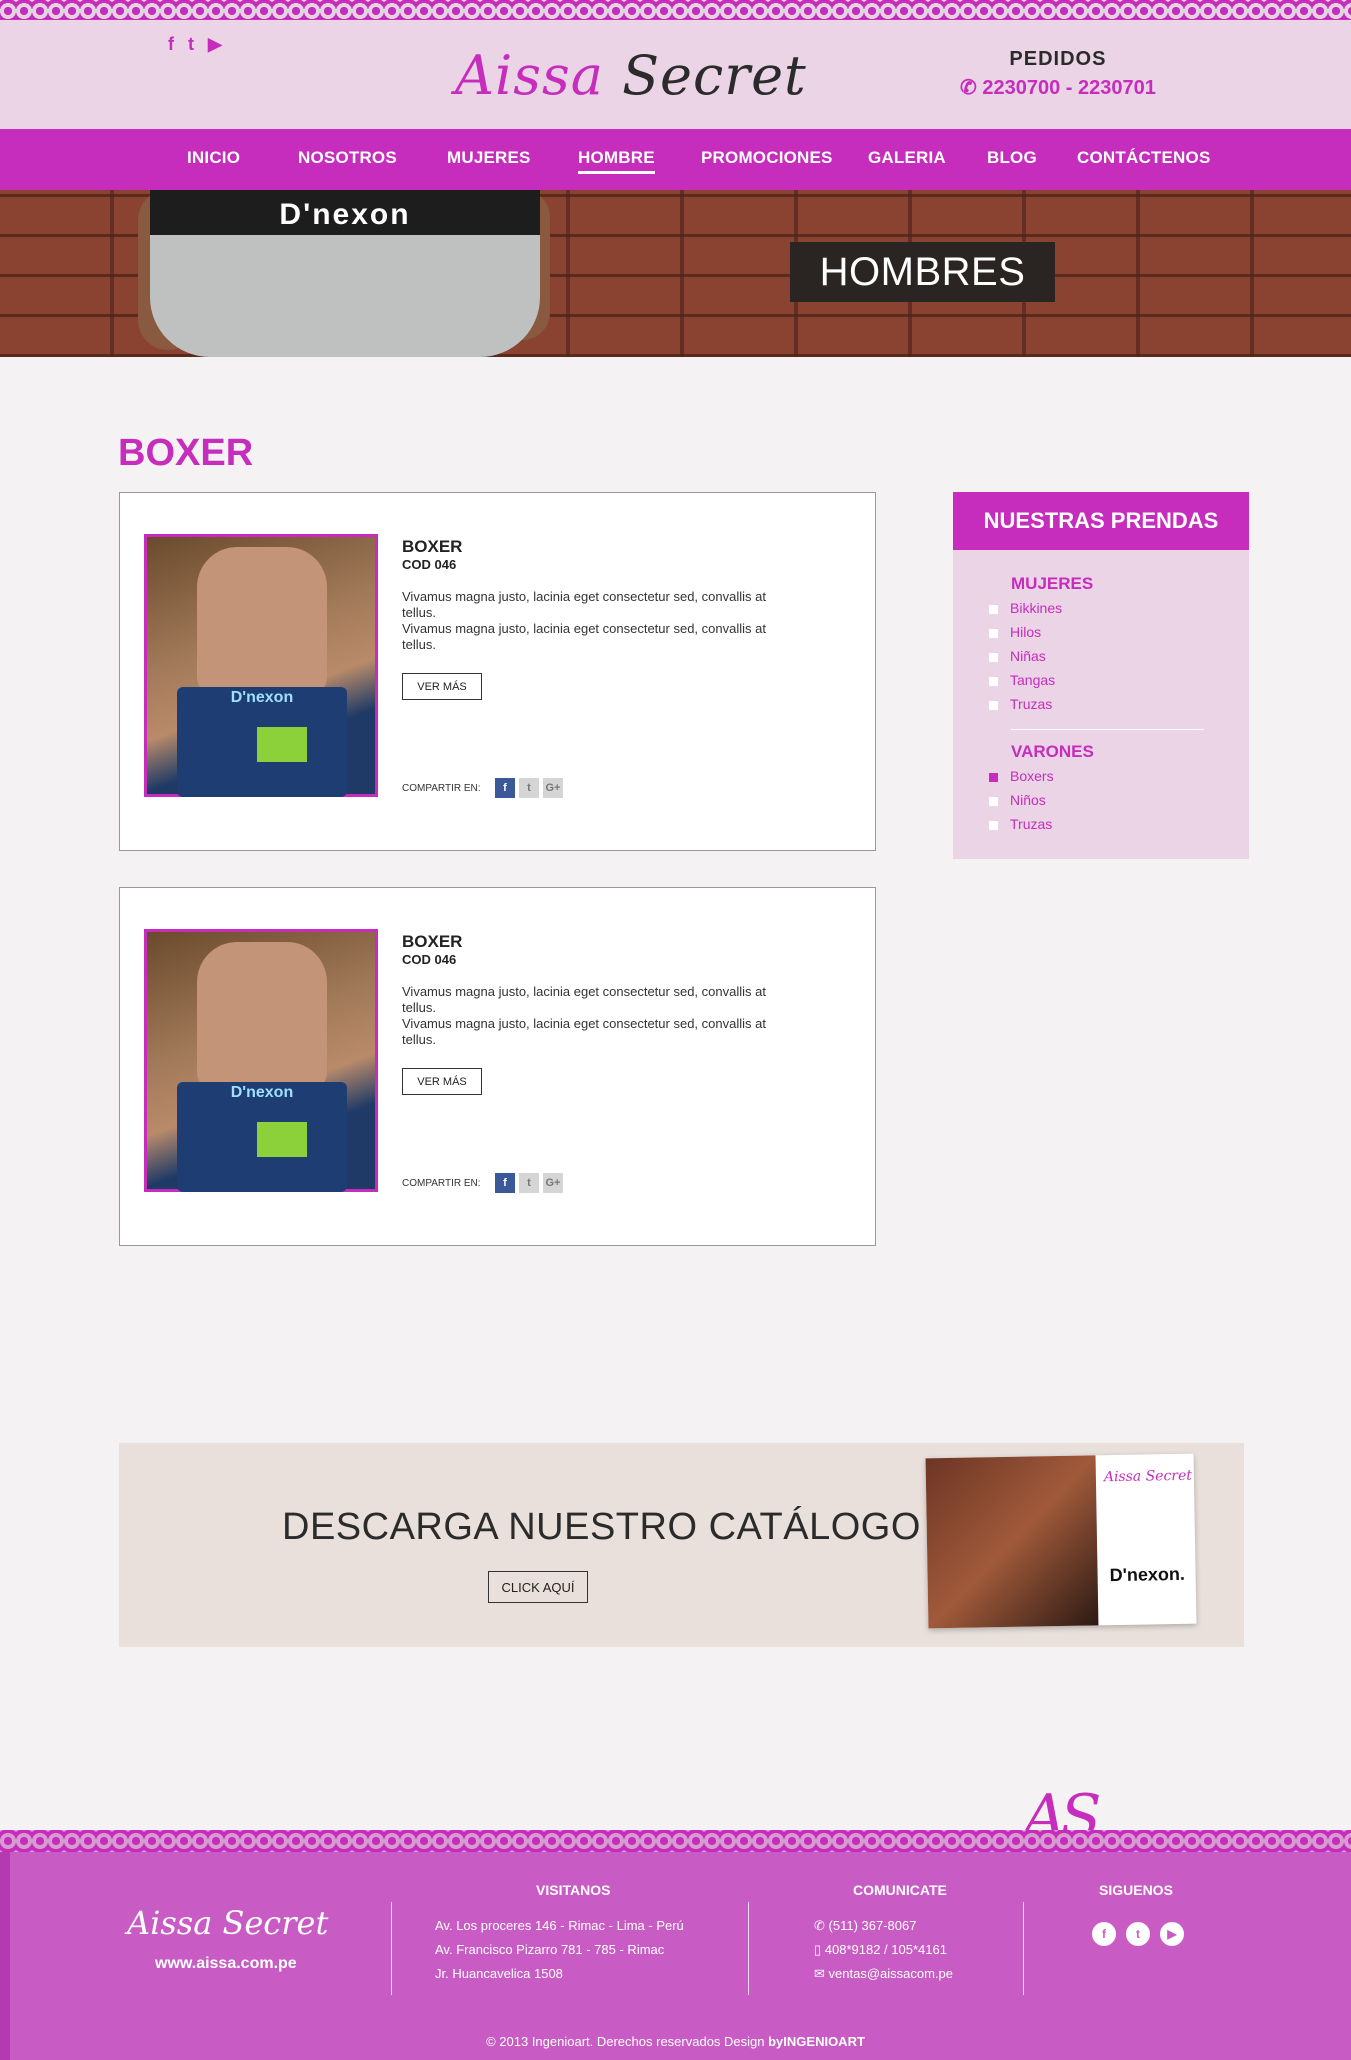 The width and height of the screenshot is (1351, 2060). I want to click on sidebar-item-ninas: Niñas, so click(1017, 656).